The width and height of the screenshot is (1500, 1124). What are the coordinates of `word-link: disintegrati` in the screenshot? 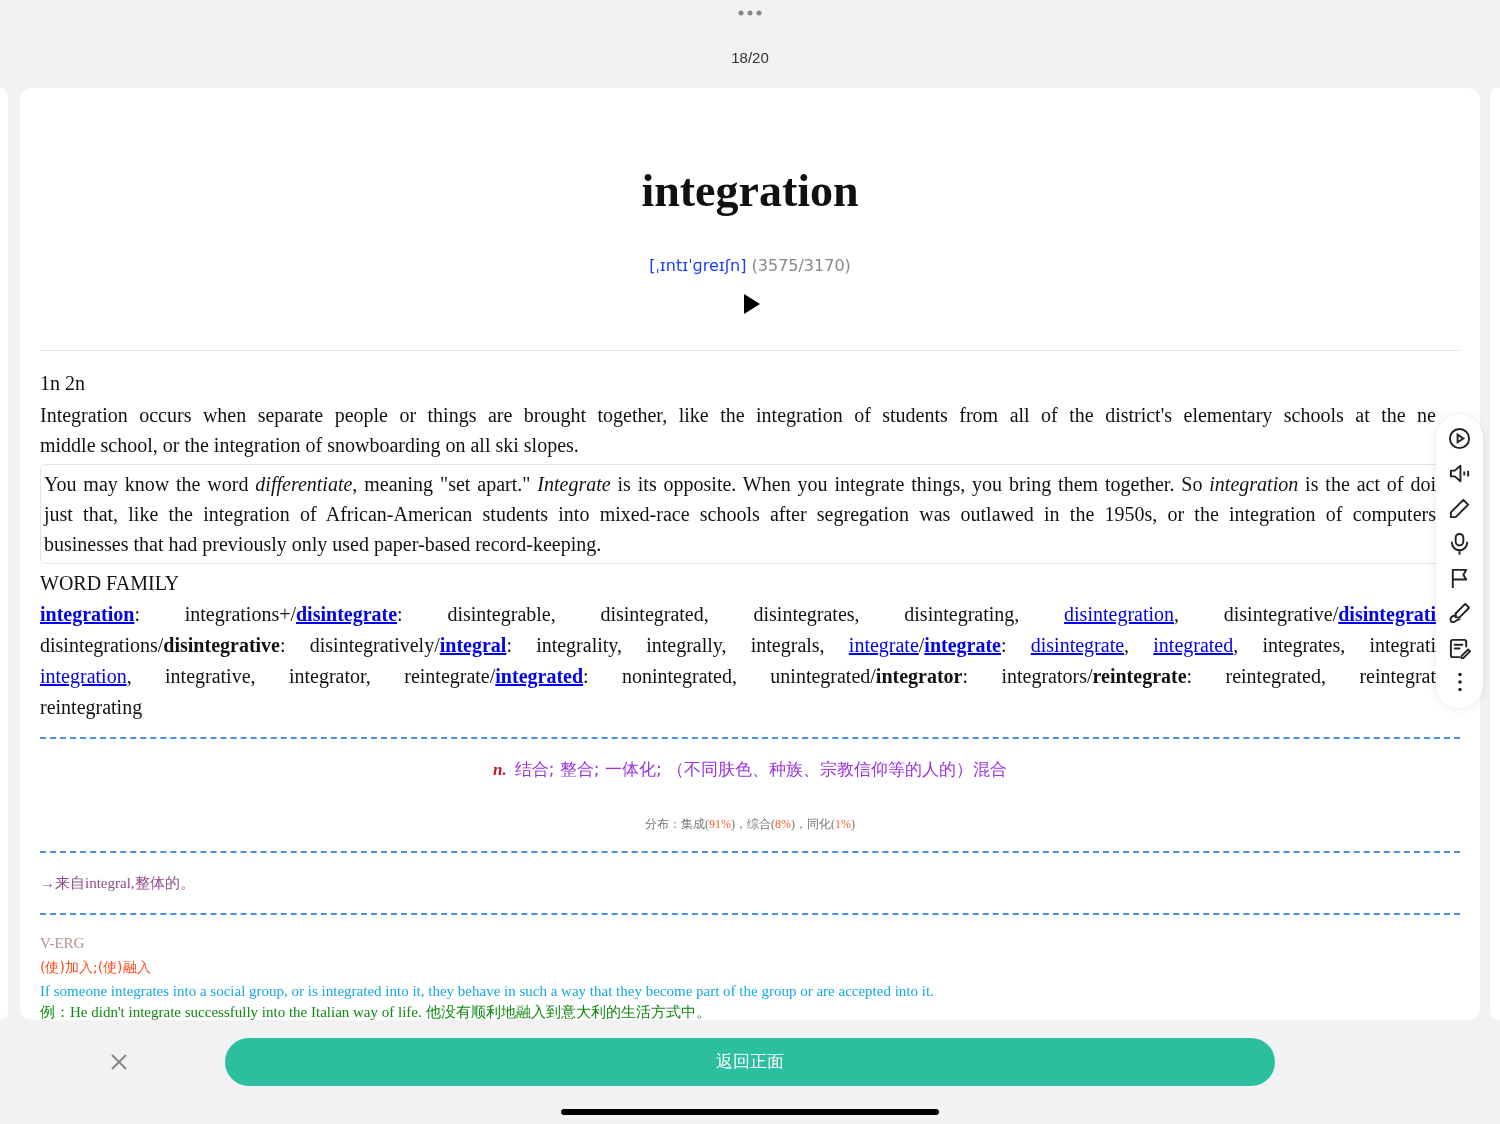 It's located at (1387, 614).